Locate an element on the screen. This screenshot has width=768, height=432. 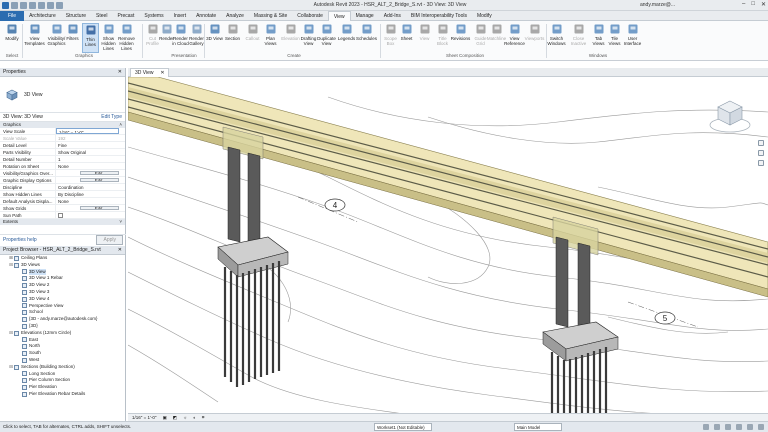
sun-path-checkbox is located at coordinates (60, 215).